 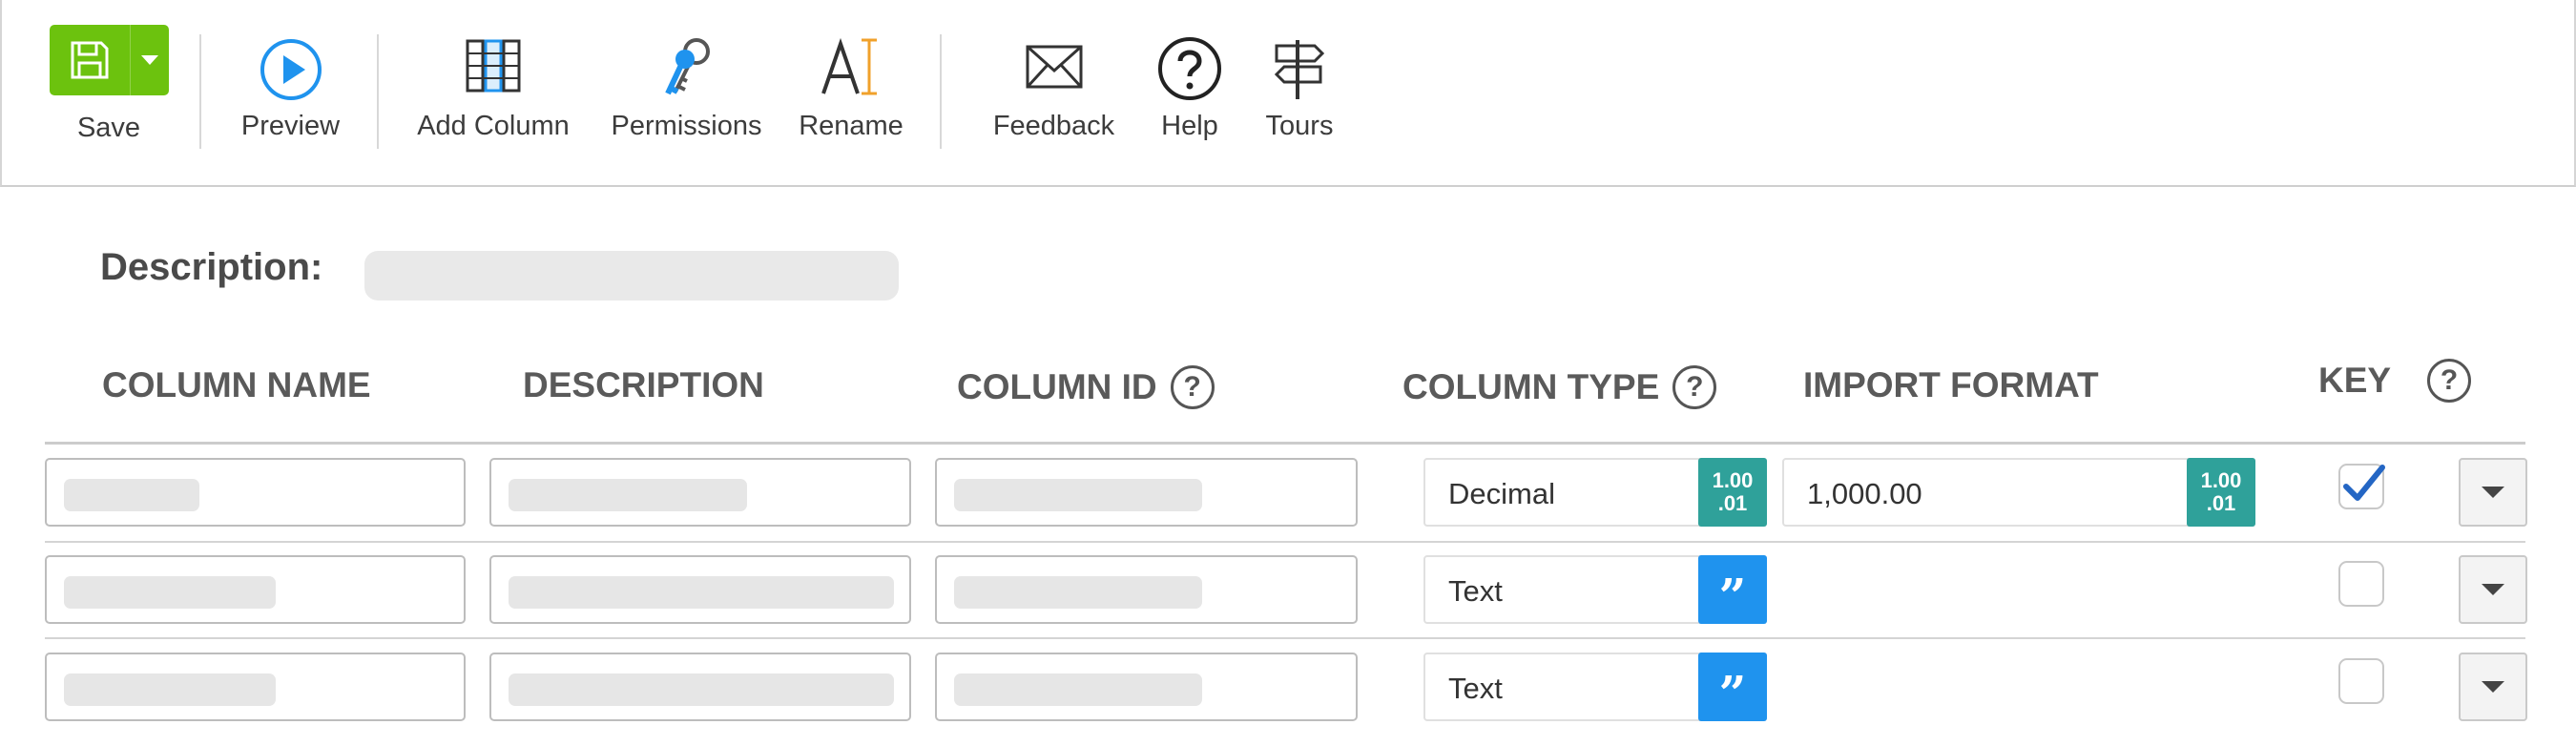 I want to click on feedback-label: Feedback, so click(x=1053, y=126).